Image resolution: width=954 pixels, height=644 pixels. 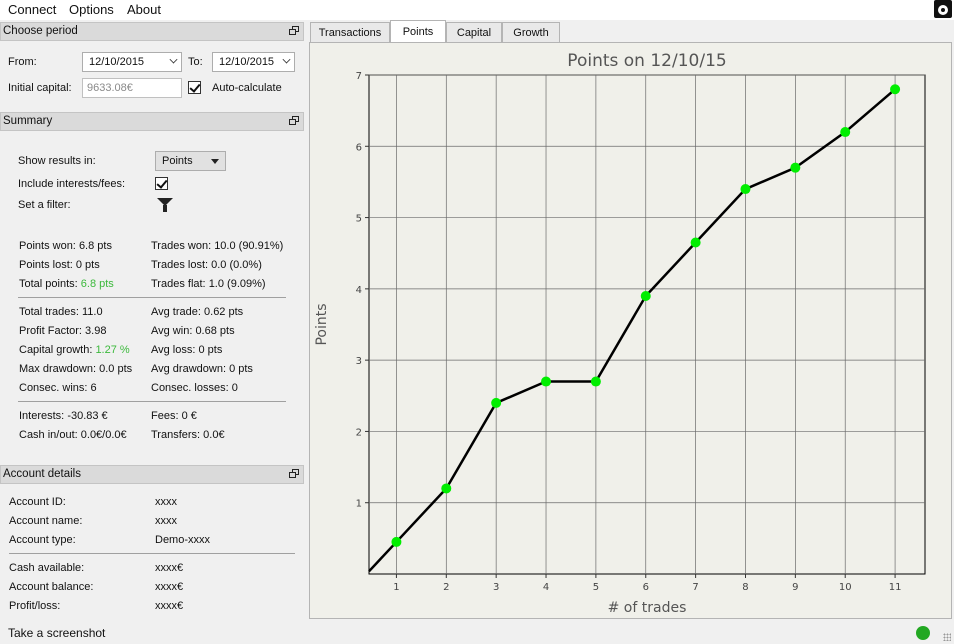 What do you see at coordinates (169, 606) in the screenshot?
I see `profit-loss-value: xxxx€` at bounding box center [169, 606].